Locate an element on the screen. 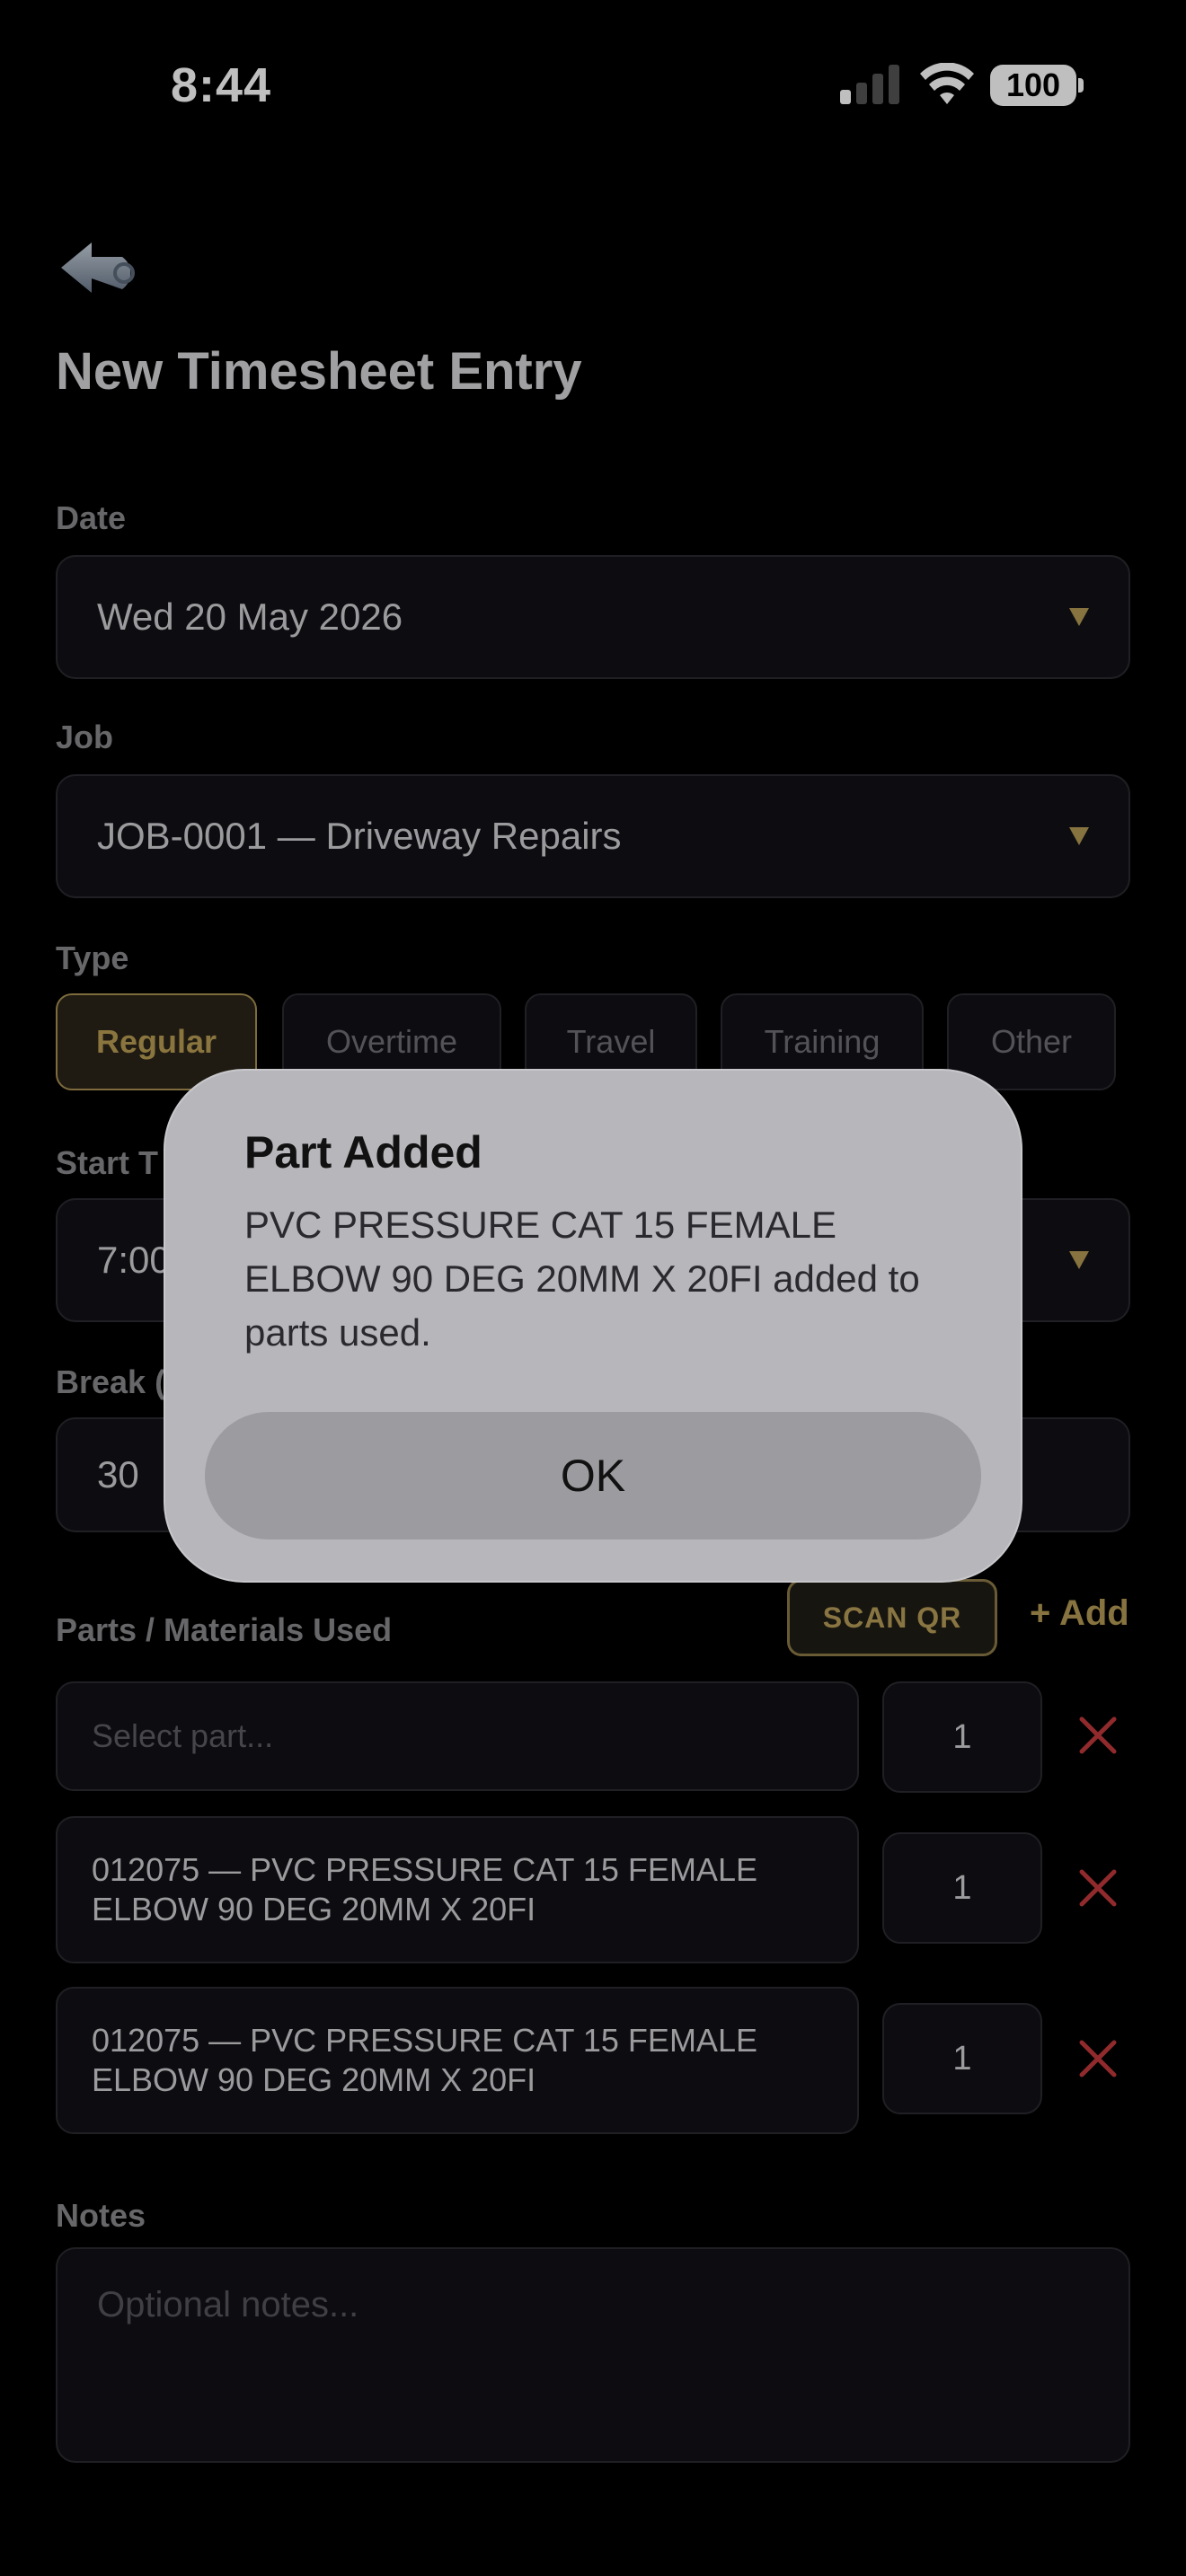 The height and width of the screenshot is (2576, 1186). alert-title: Part Added is located at coordinates (363, 1152).